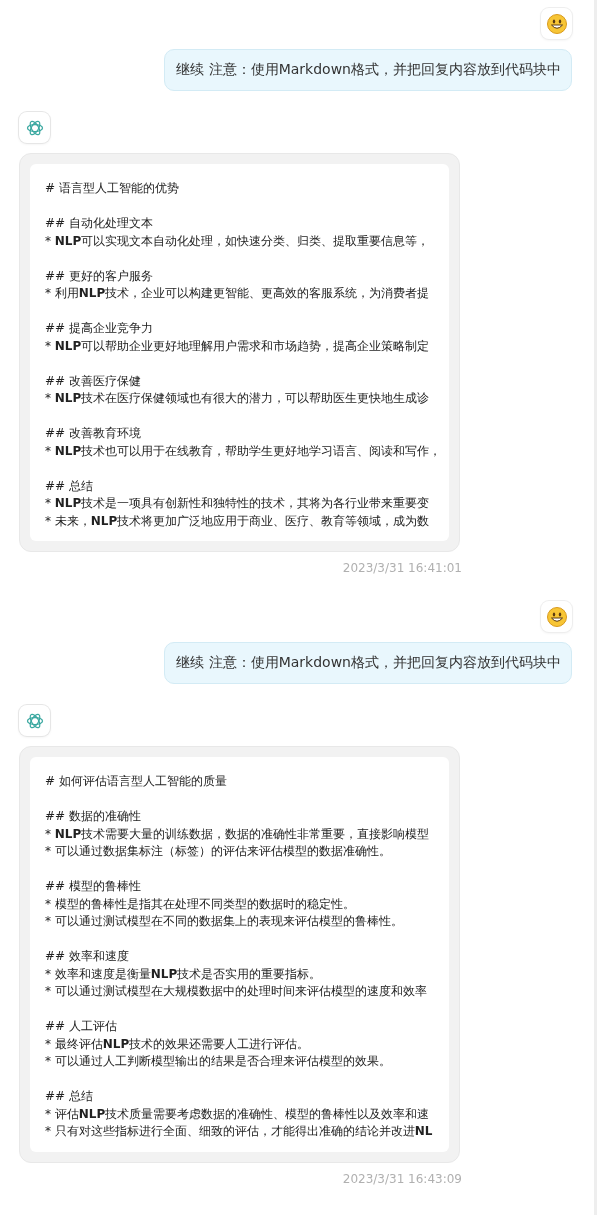 This screenshot has width=597, height=1215. Describe the element at coordinates (224, 921) in the screenshot. I see `code-line: * 可以通过测试模型在不同的数据集上的表现来评估模型的鲁棒性。` at that location.